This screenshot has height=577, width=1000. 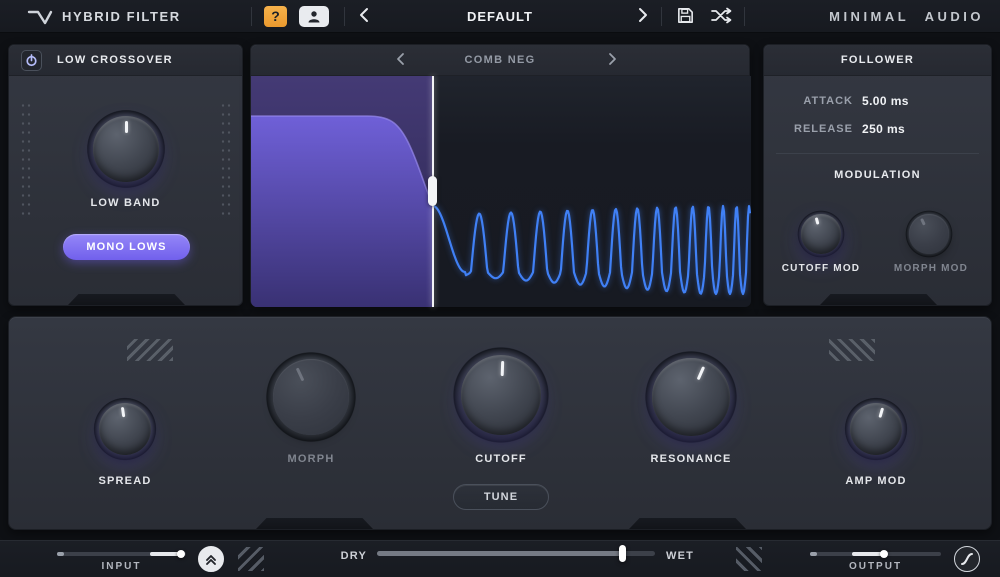 I want to click on chevron-left-icon, so click(x=364, y=15).